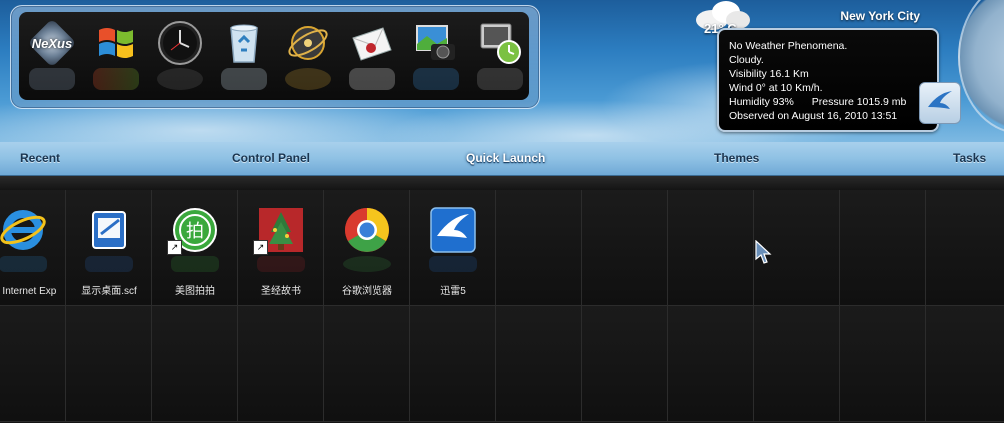 Image resolution: width=1004 pixels, height=423 pixels. I want to click on dock-item-nexus: NeXus, so click(52, 56).